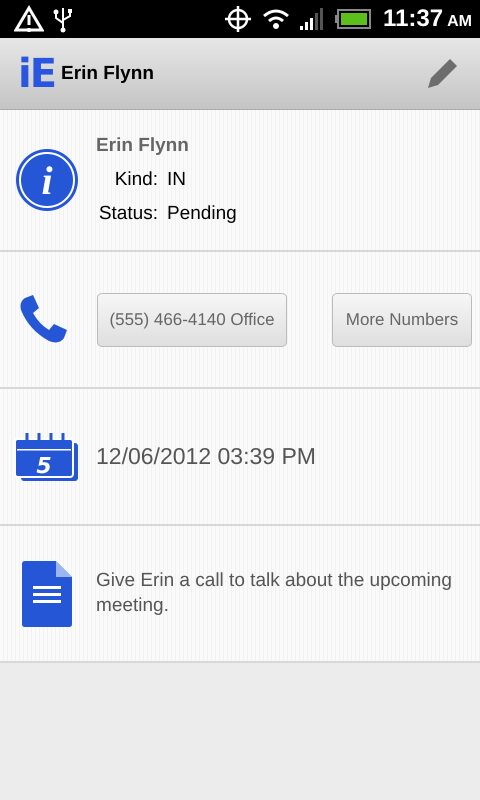 The image size is (480, 800). I want to click on contact-name: Erin Flynn, so click(143, 146).